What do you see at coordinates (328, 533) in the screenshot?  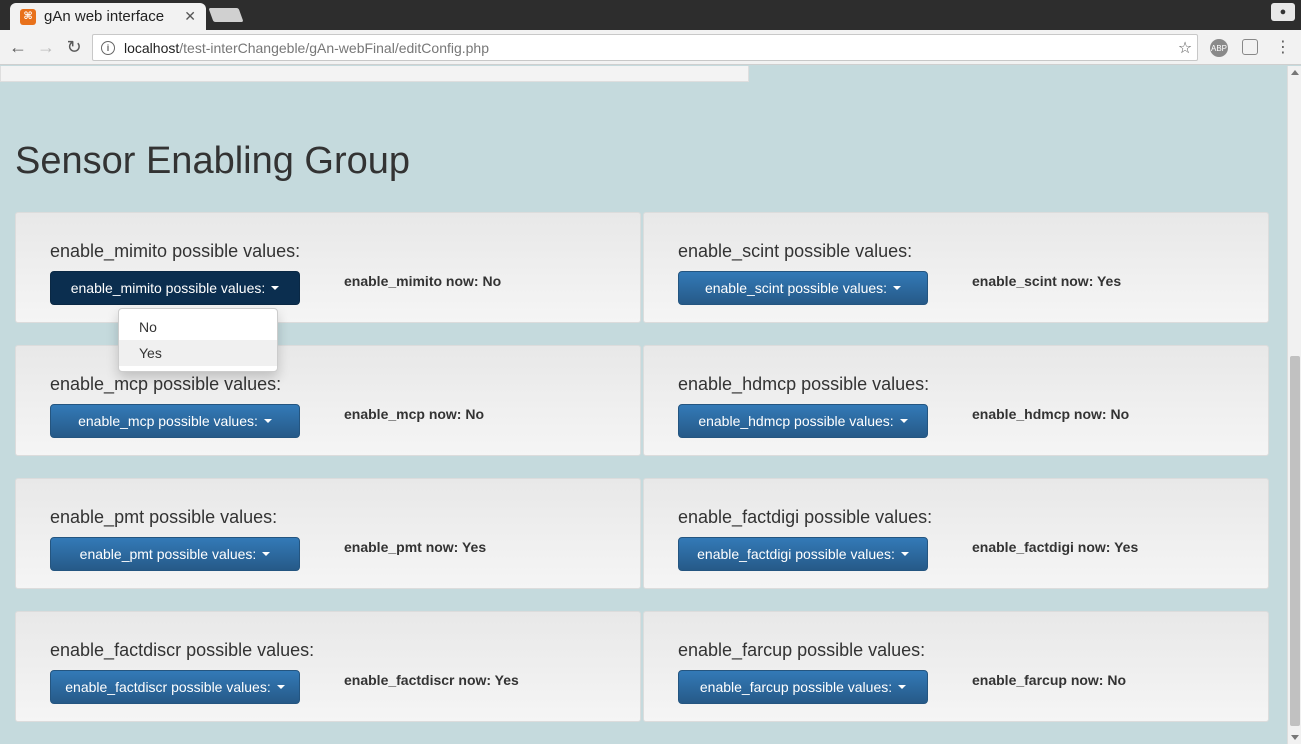 I see `config-card-enable-pmt: enable_pmt possible values` at bounding box center [328, 533].